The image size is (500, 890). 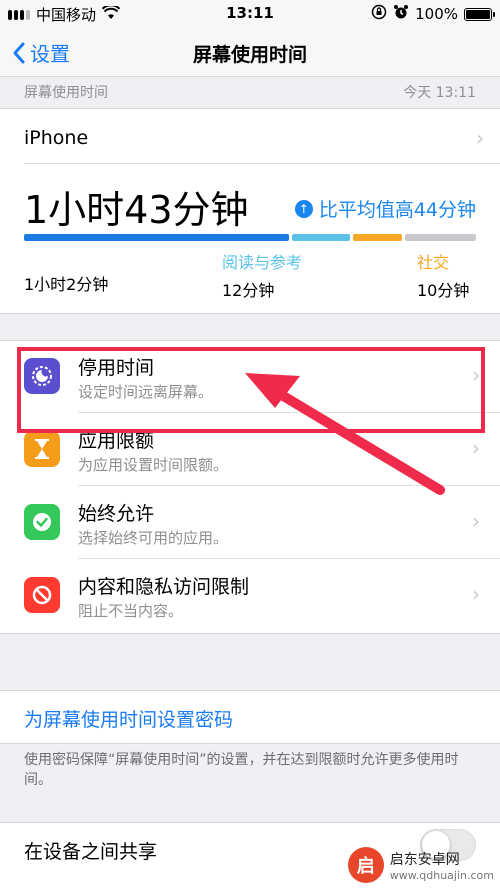 What do you see at coordinates (365, 865) in the screenshot?
I see `watermark-logo-icon: 启` at bounding box center [365, 865].